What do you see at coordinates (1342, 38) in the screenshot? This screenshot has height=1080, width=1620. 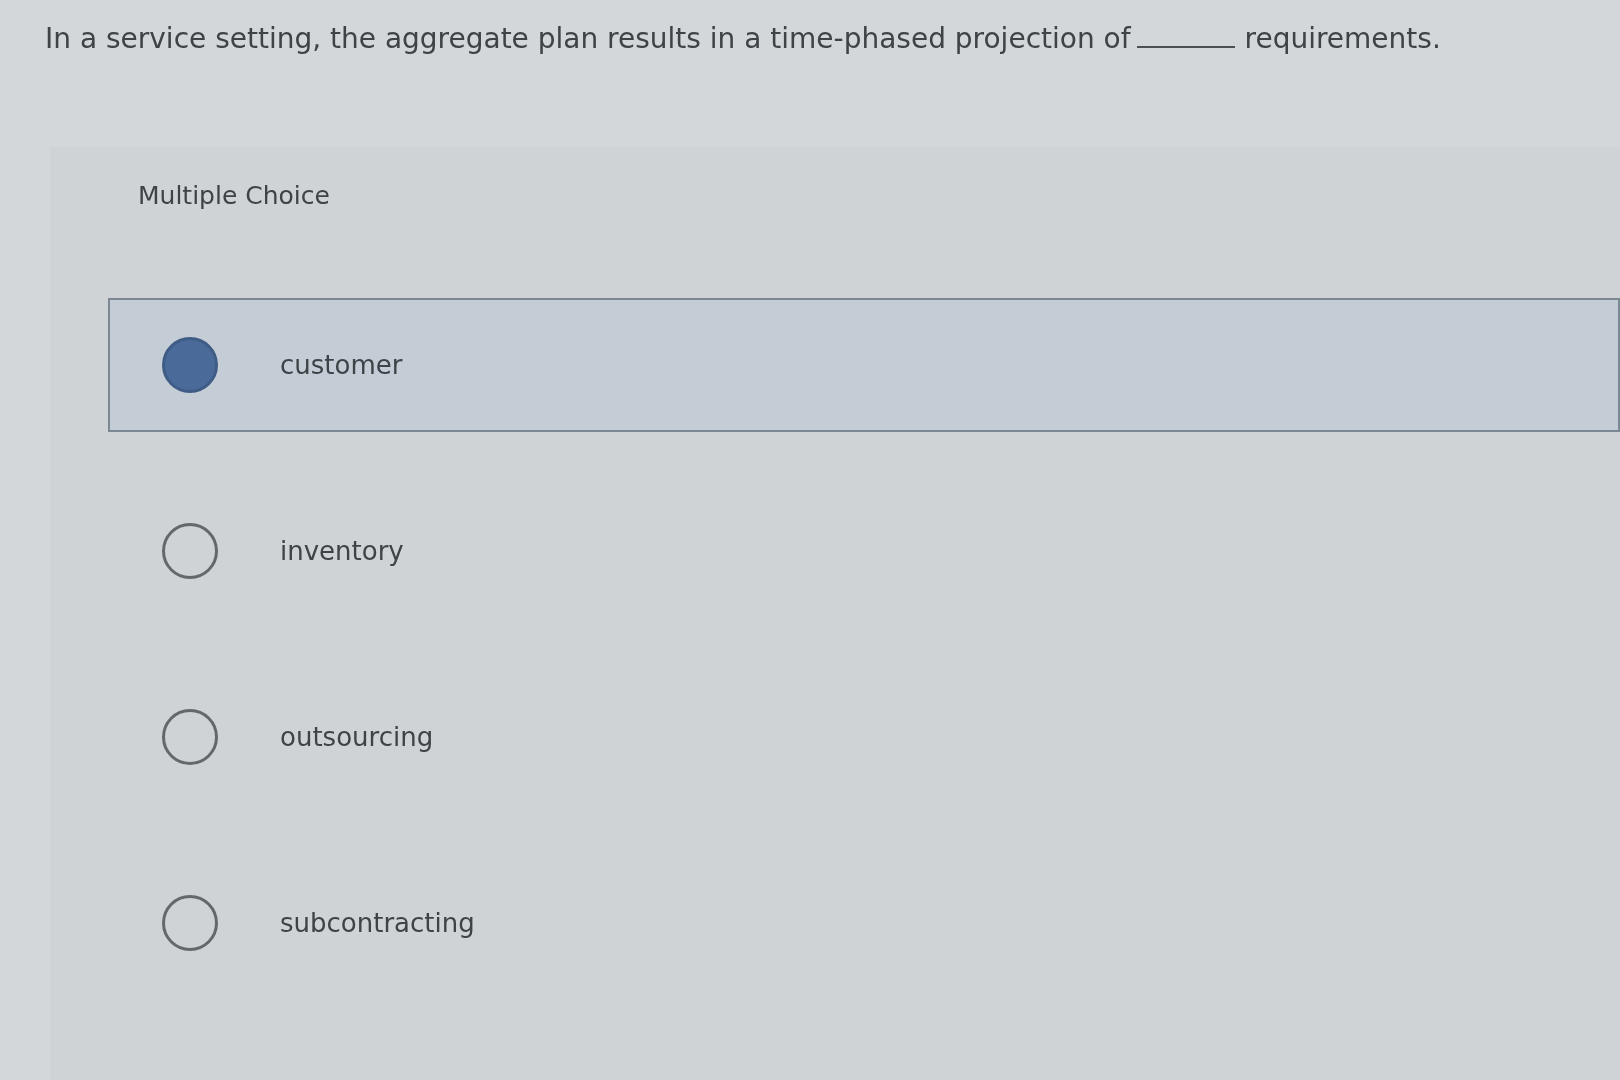 I see `question-text: requirements.` at bounding box center [1342, 38].